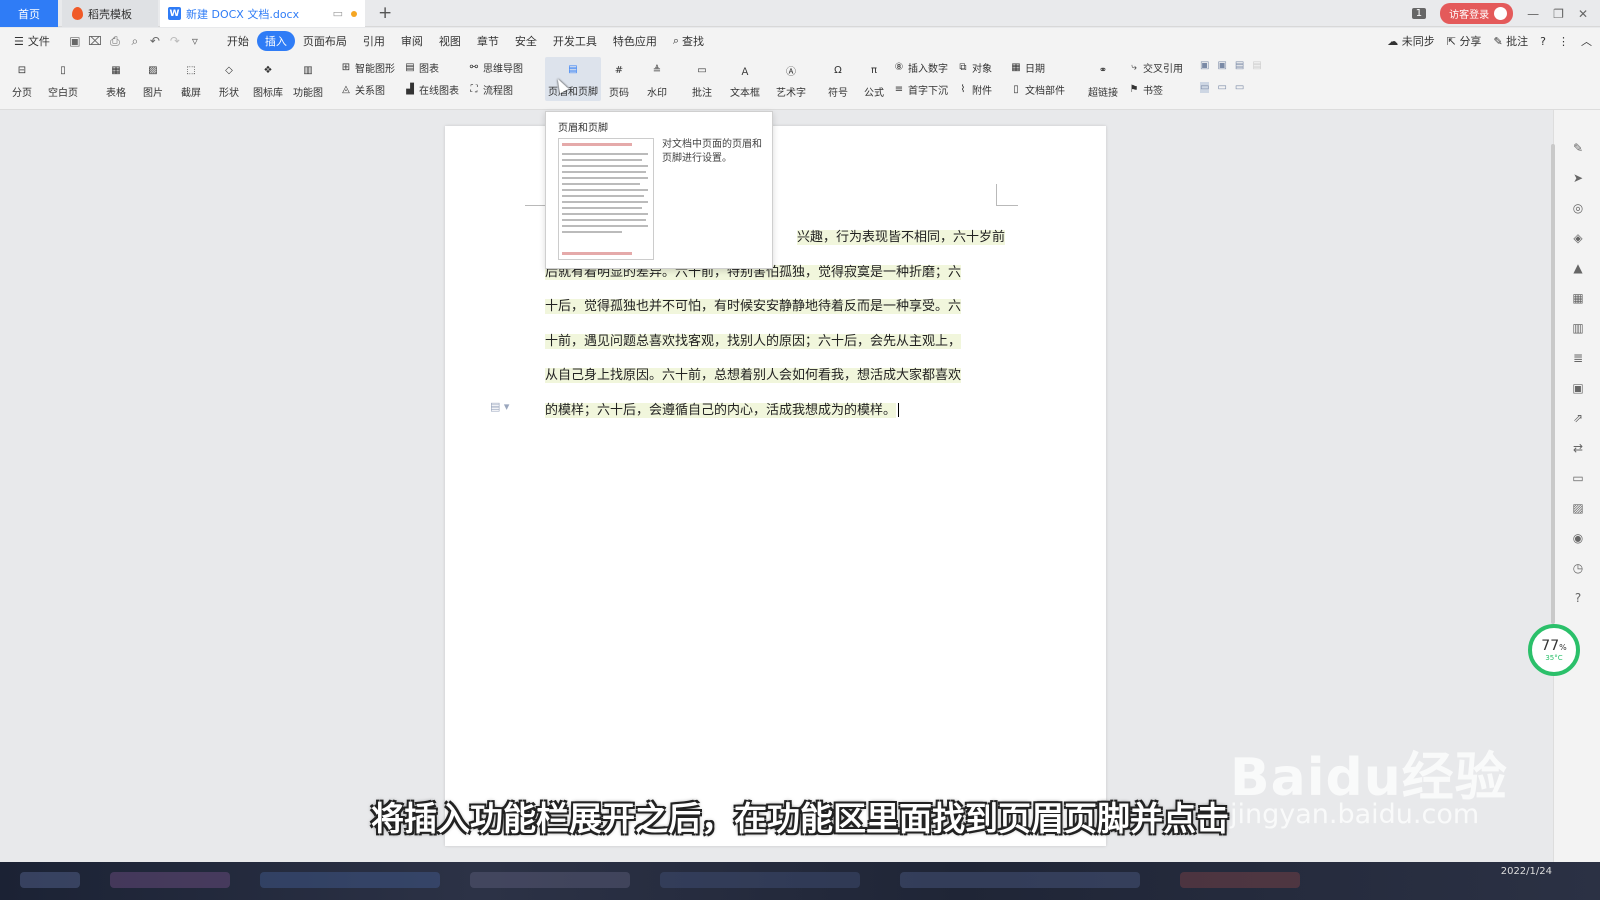  Describe the element at coordinates (920, 89) in the screenshot. I see `drop-cap-button: ≡ 首字下沉` at that location.